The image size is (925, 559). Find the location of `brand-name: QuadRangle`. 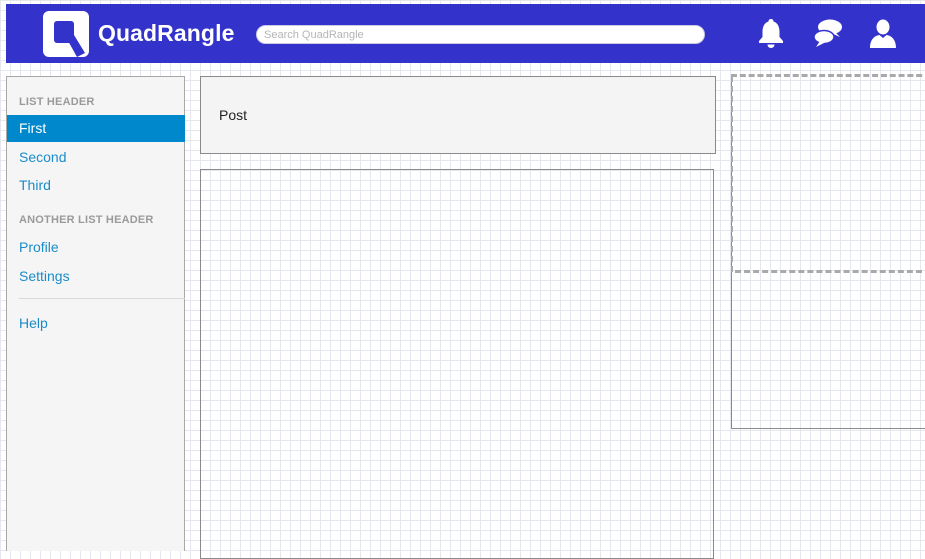

brand-name: QuadRangle is located at coordinates (166, 33).